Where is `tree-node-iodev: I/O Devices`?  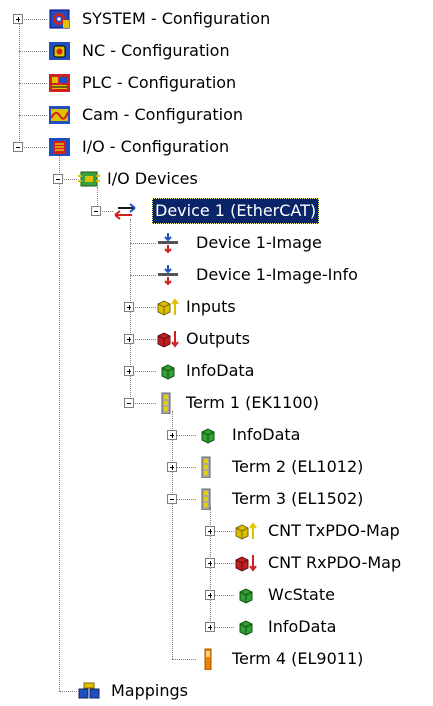
tree-node-iodev: I/O Devices is located at coordinates (152, 179).